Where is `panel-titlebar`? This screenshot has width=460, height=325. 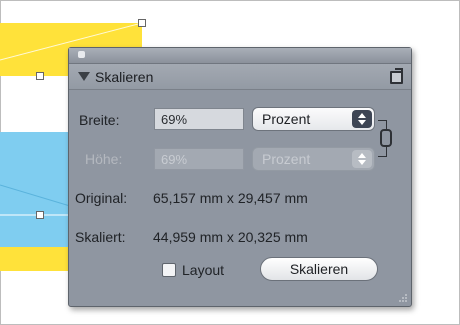
panel-titlebar is located at coordinates (240, 56).